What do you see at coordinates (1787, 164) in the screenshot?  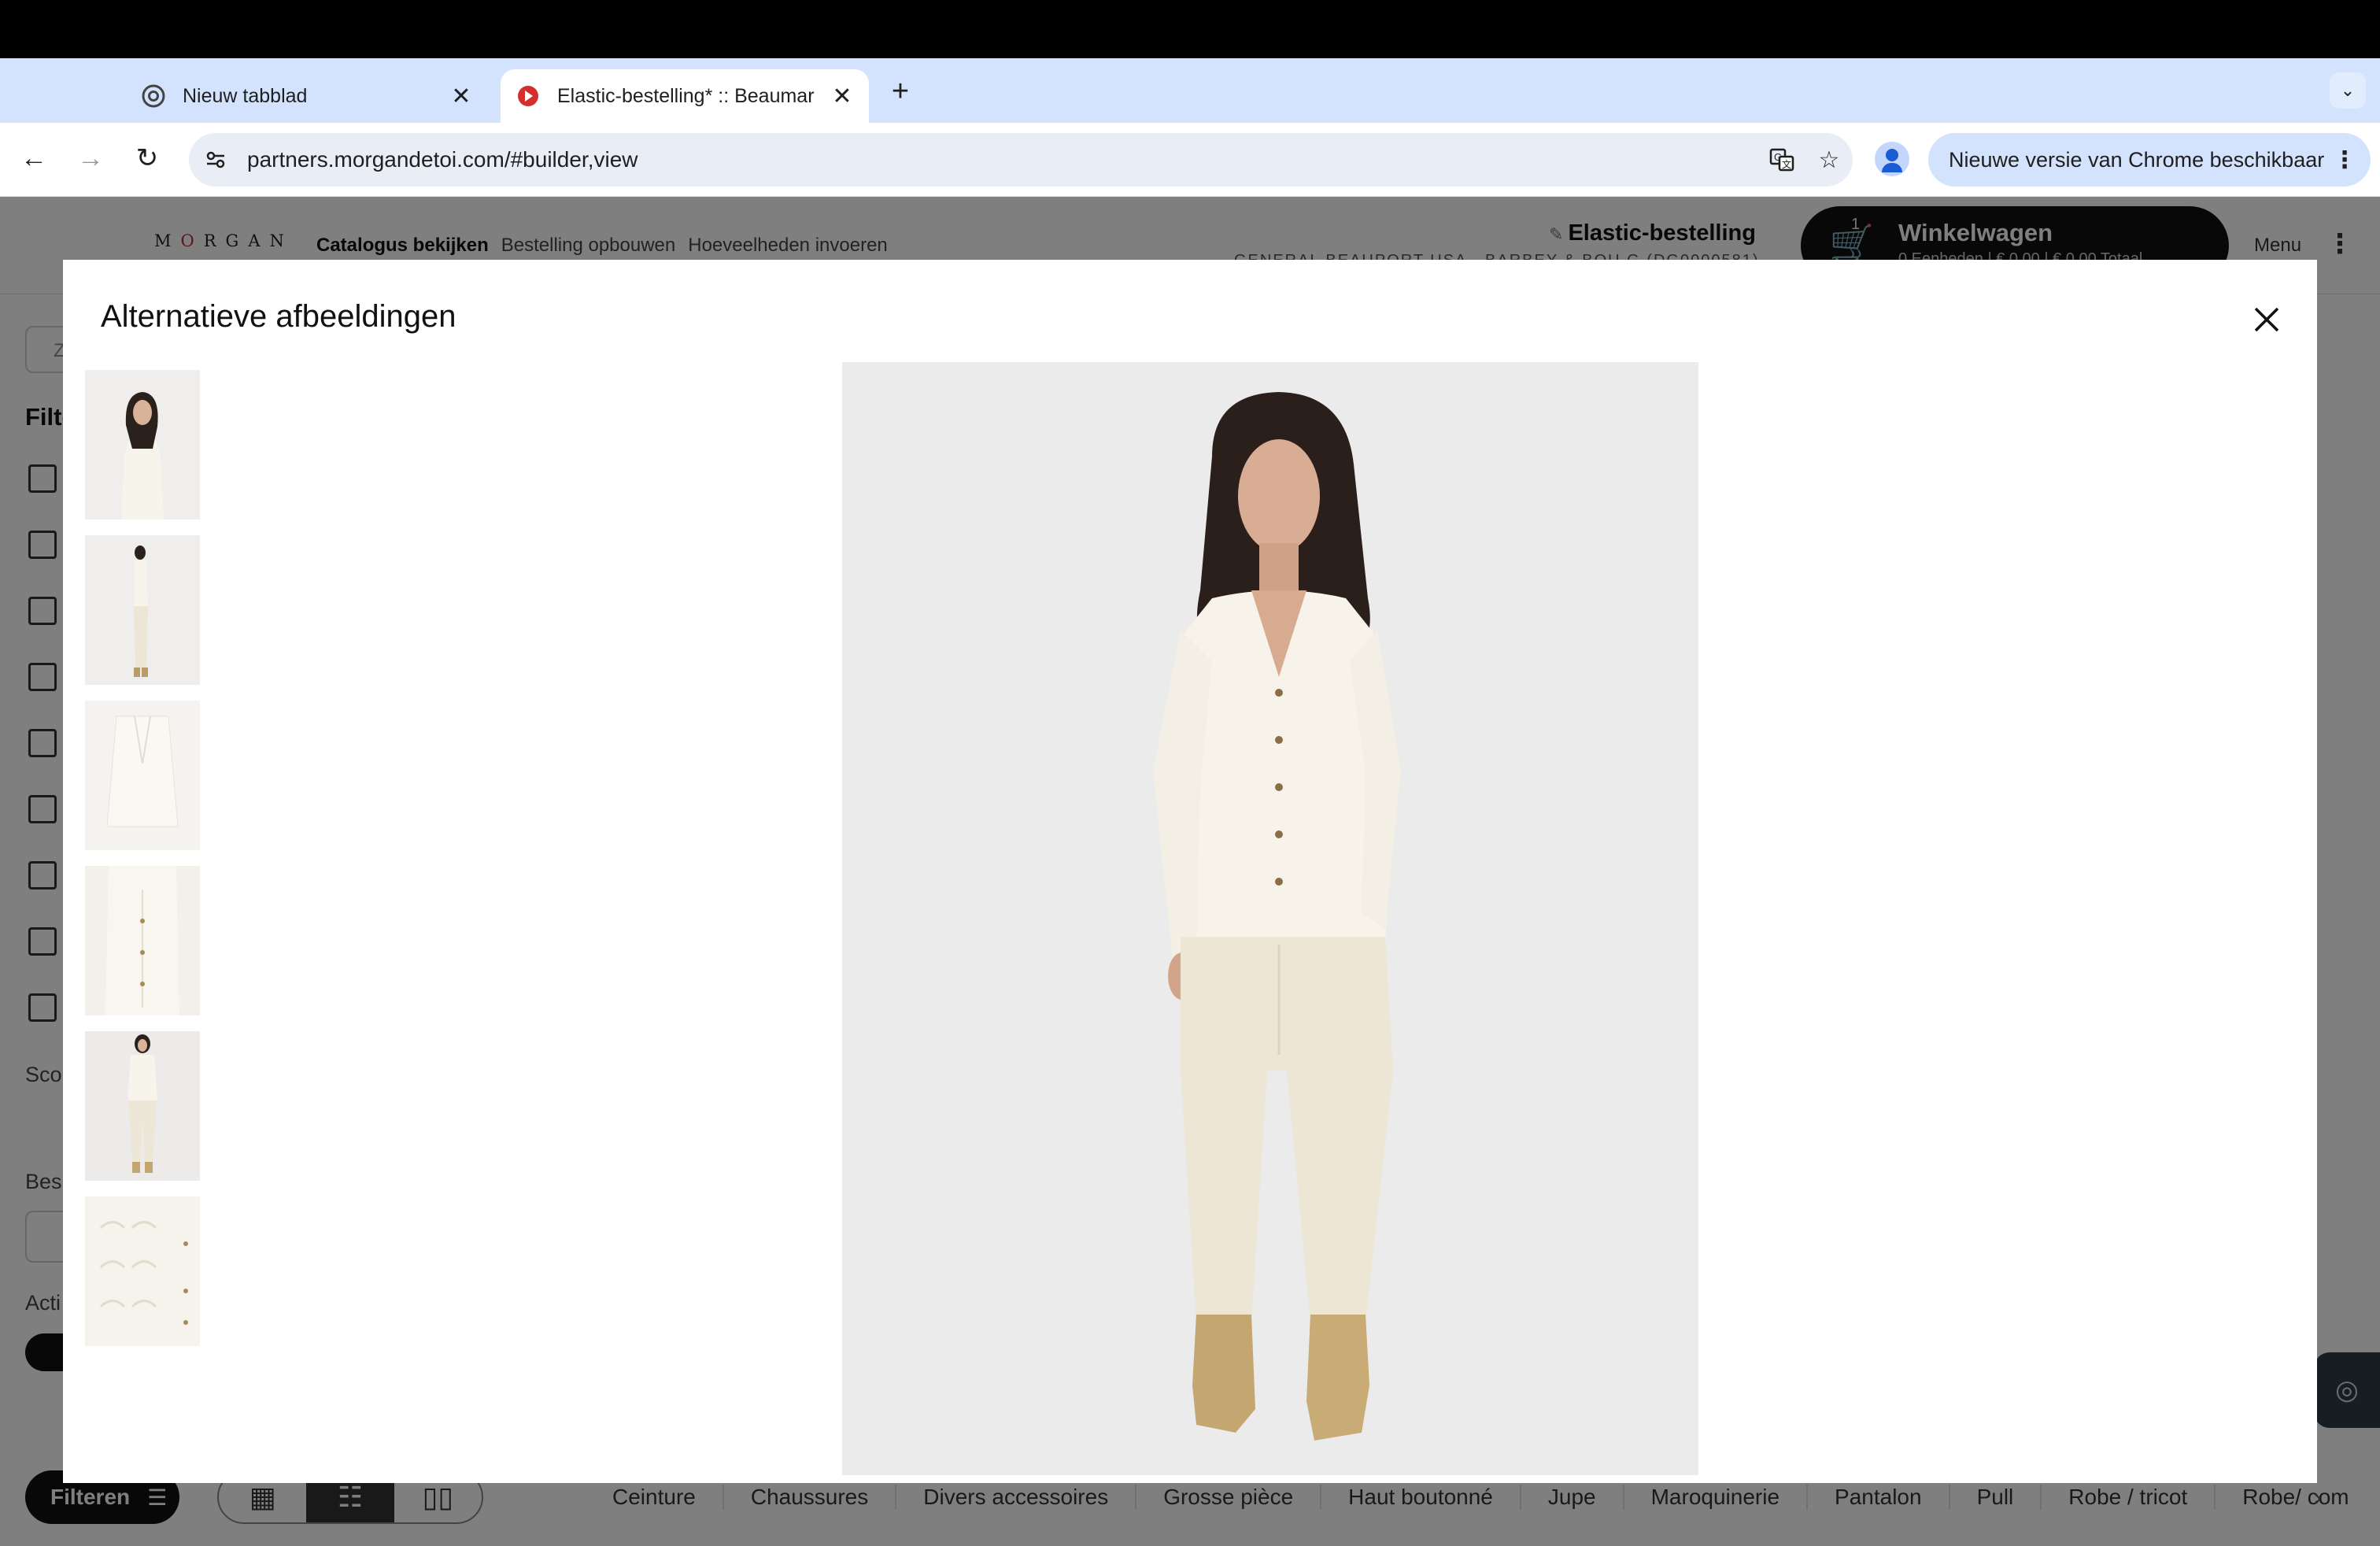 I see `svg-text: 文` at bounding box center [1787, 164].